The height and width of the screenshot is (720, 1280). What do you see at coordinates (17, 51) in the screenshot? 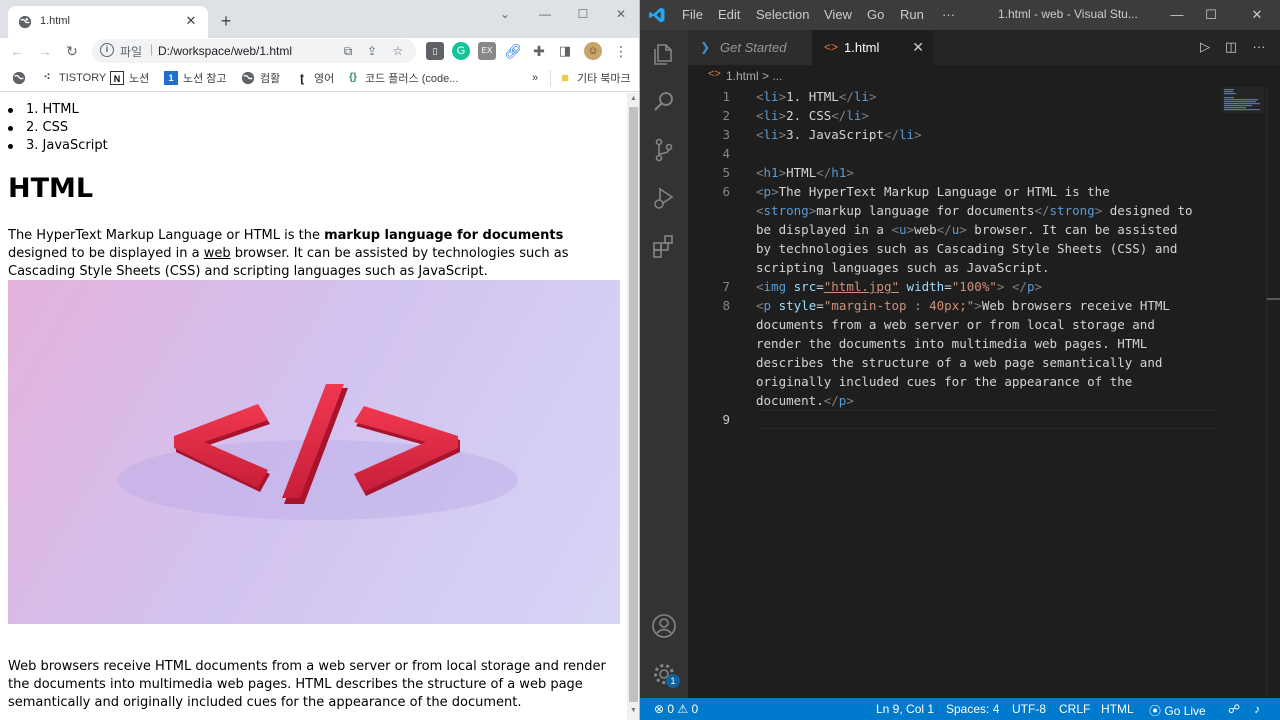
I see `back-button: ←` at bounding box center [17, 51].